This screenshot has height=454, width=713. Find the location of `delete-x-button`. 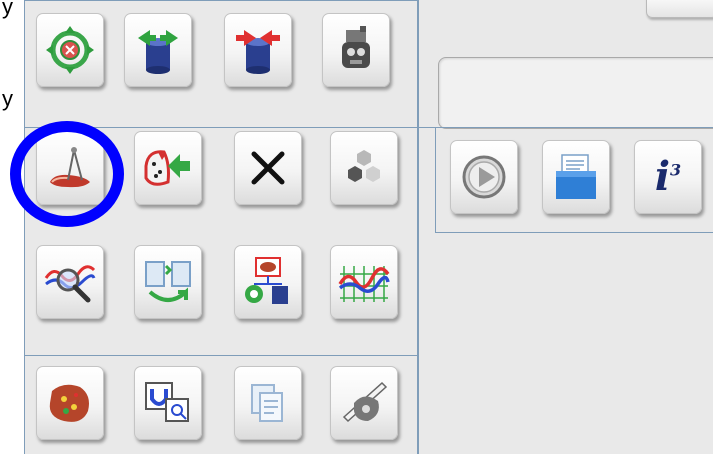

delete-x-button is located at coordinates (268, 168).